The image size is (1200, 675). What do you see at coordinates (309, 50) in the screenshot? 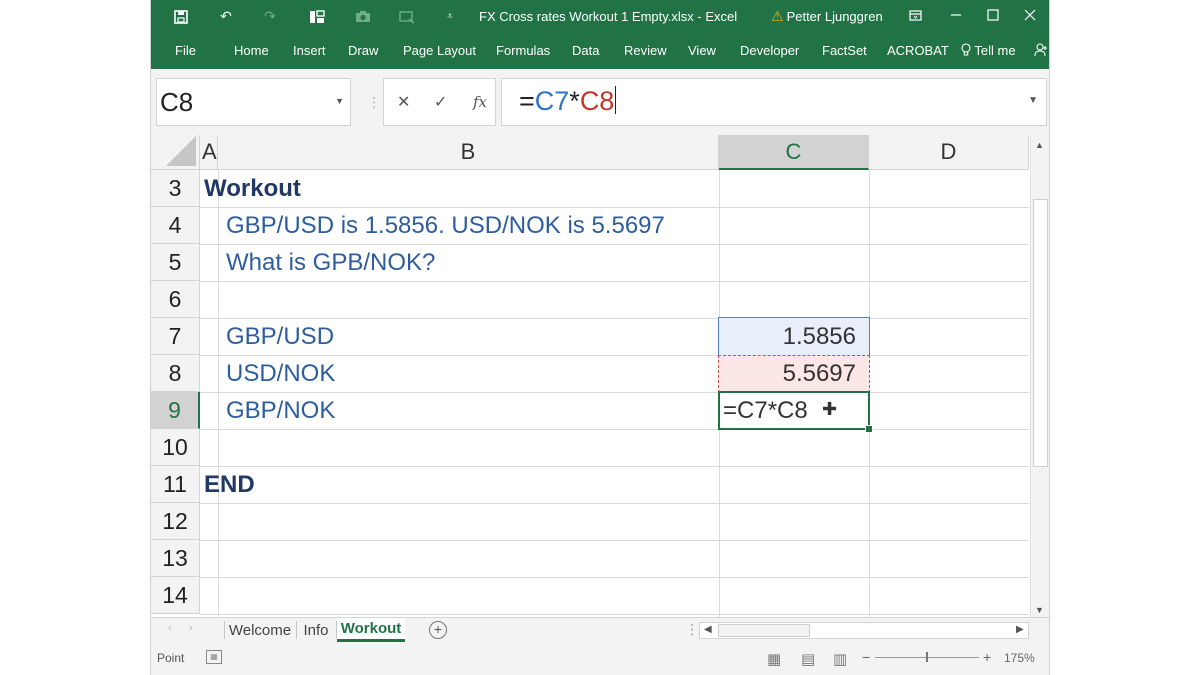
I see `tab-insert: Insert` at bounding box center [309, 50].